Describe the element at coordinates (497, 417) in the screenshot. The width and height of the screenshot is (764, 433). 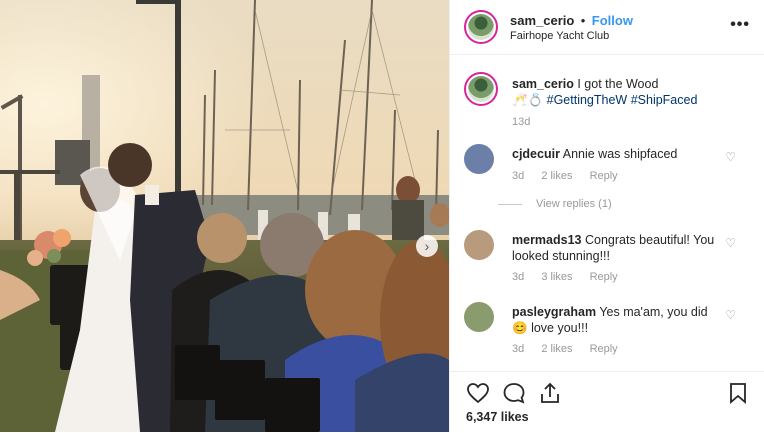
I see `likes-count: 6,347 likes` at that location.